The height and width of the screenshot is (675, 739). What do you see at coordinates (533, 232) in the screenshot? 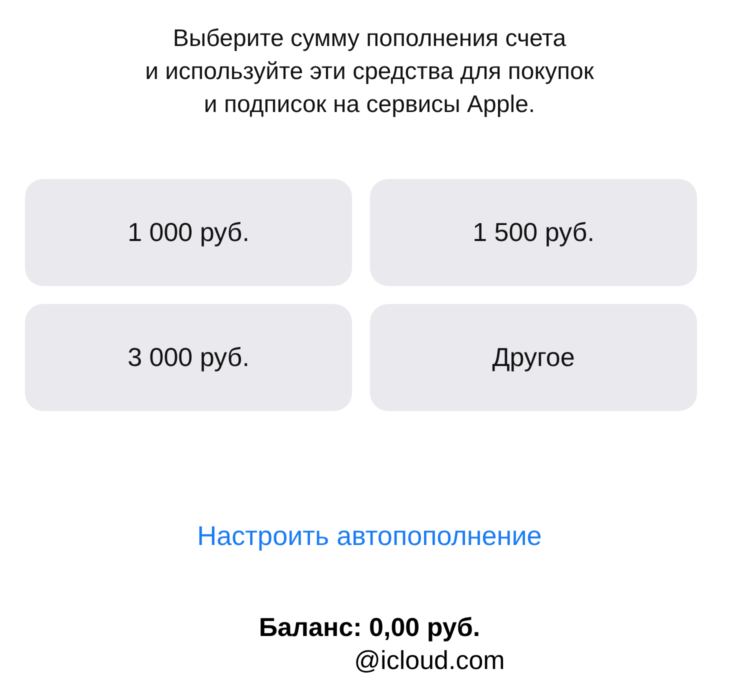
I see `amount-button: 1 500 руб.` at bounding box center [533, 232].